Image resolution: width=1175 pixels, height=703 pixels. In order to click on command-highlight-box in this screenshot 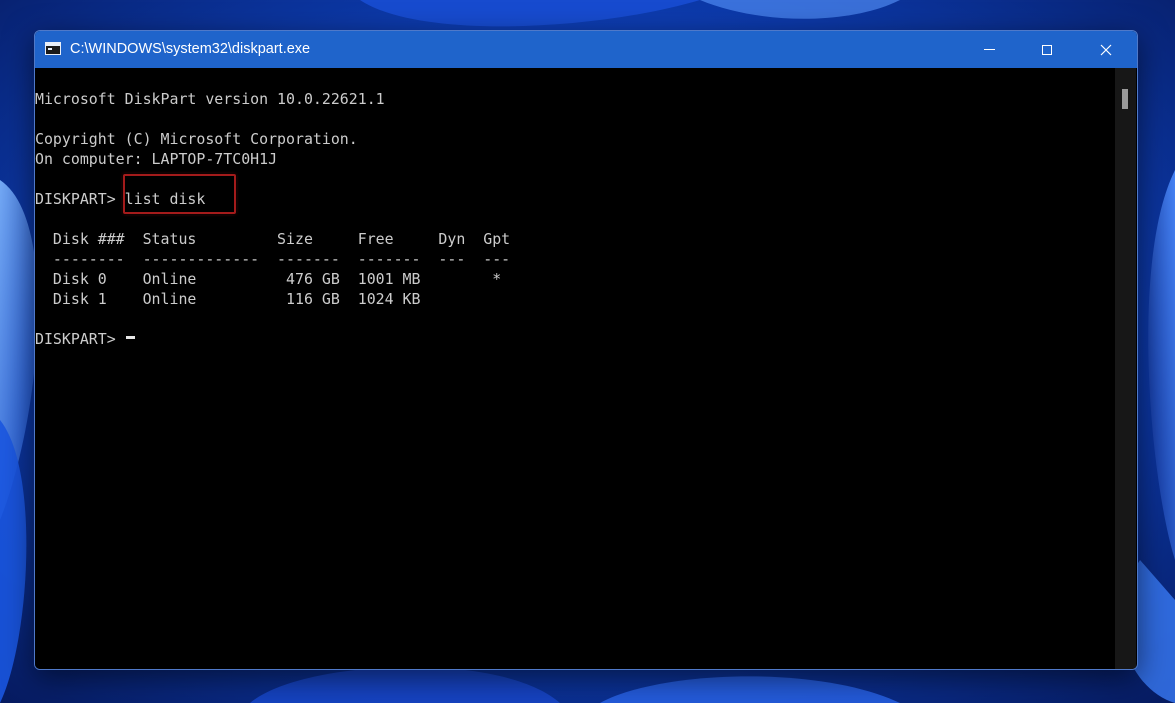, I will do `click(179, 194)`.